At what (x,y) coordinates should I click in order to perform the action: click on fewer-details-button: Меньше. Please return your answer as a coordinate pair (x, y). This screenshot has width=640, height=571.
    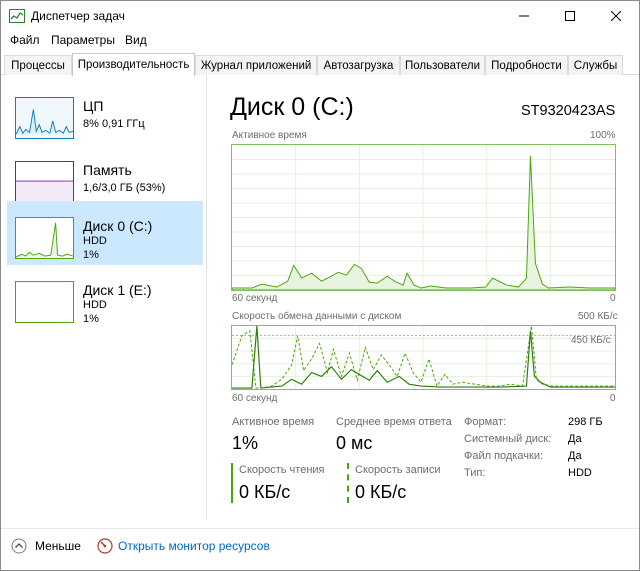
    Looking at the image, I should click on (47, 547).